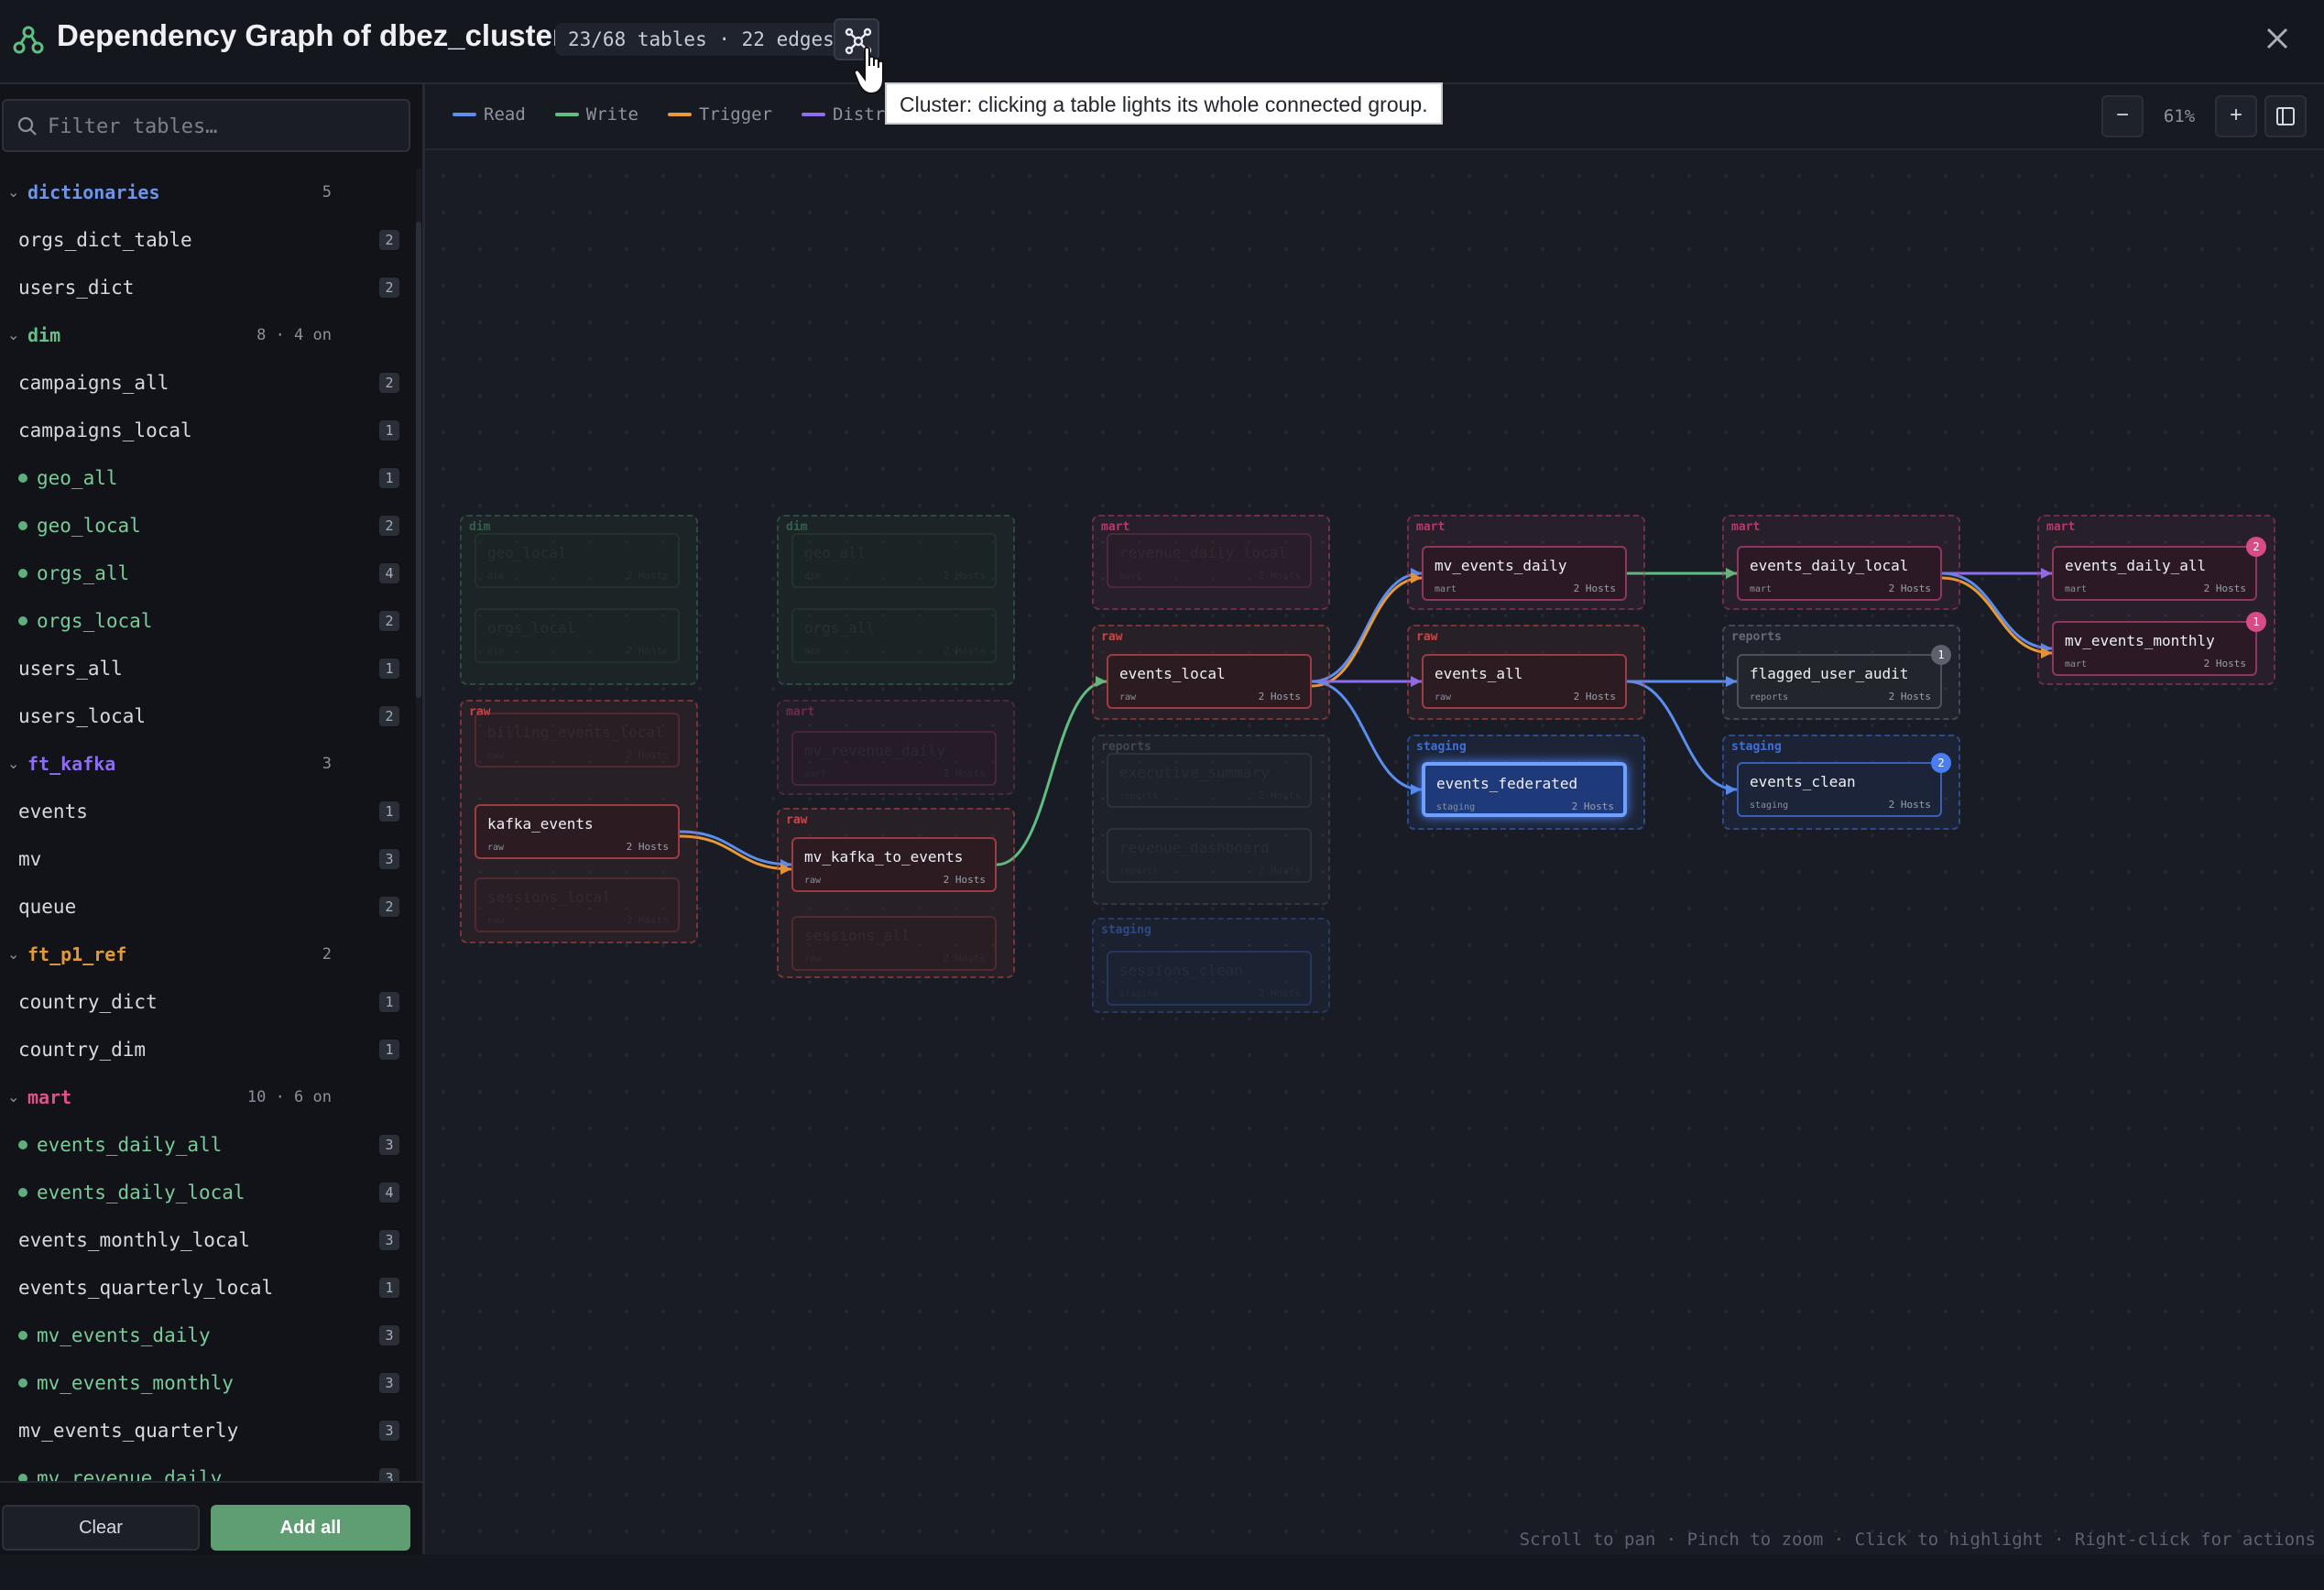  What do you see at coordinates (141, 1192) in the screenshot?
I see `table-name: events_daily_local` at bounding box center [141, 1192].